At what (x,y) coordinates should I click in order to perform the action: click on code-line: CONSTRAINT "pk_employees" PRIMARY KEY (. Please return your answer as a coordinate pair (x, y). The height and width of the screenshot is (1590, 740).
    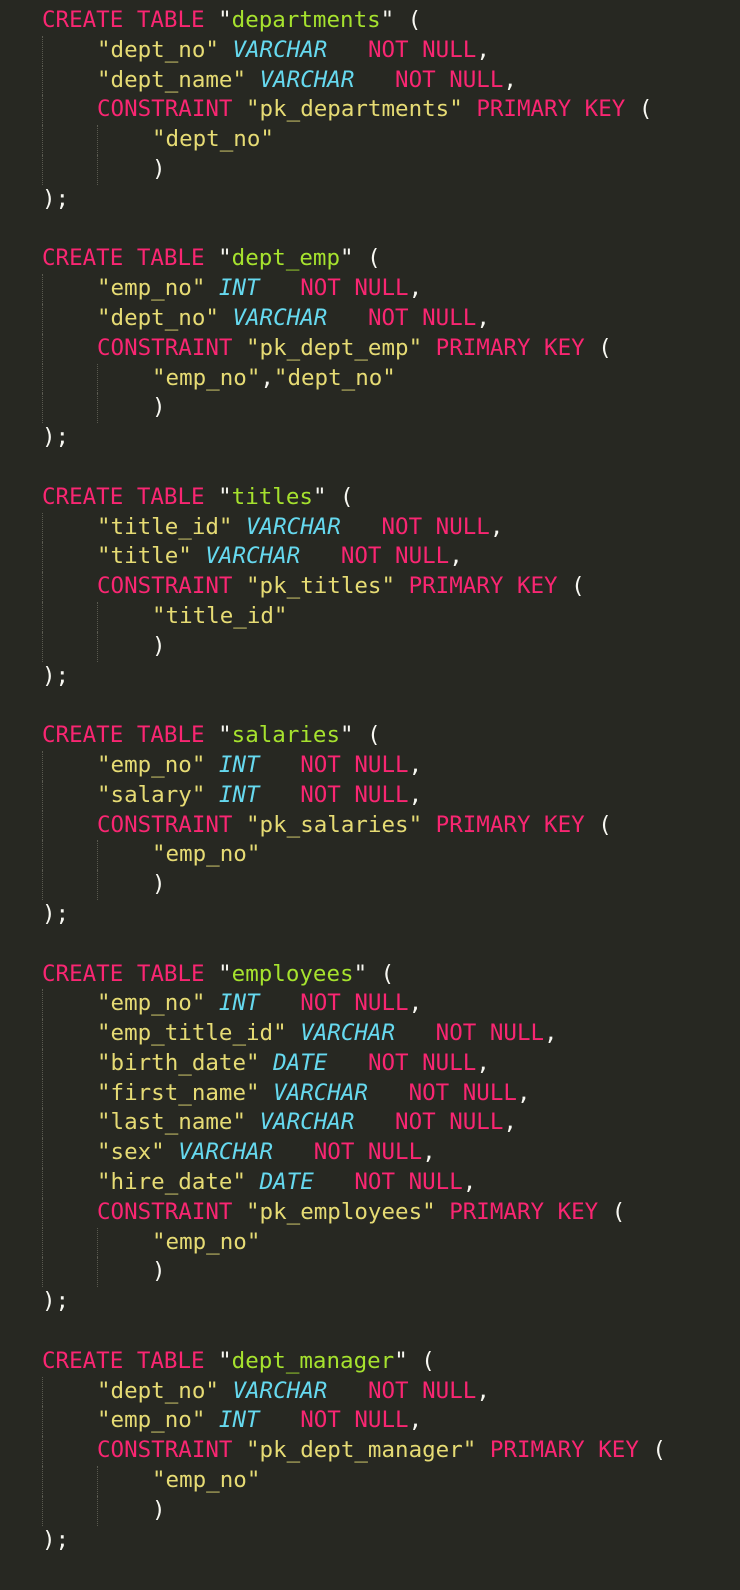
    Looking at the image, I should click on (370, 1212).